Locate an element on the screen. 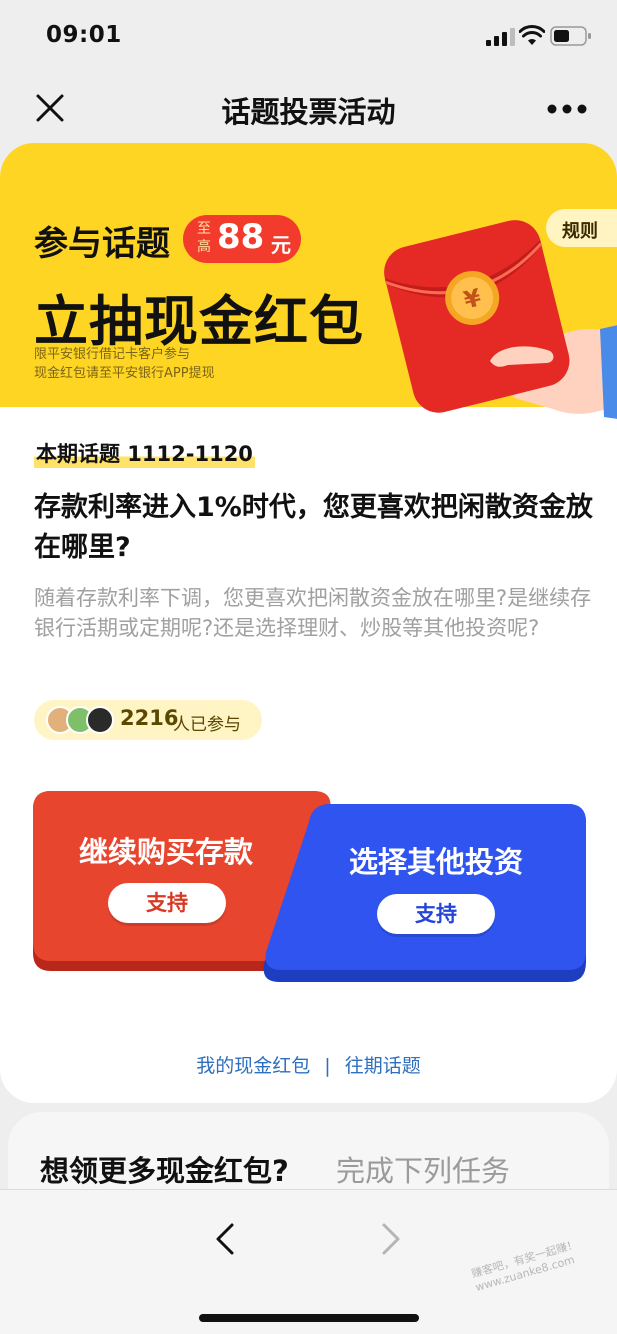 This screenshot has height=1334, width=617. my-red-packet-link: 我的现金红包 is located at coordinates (253, 1066).